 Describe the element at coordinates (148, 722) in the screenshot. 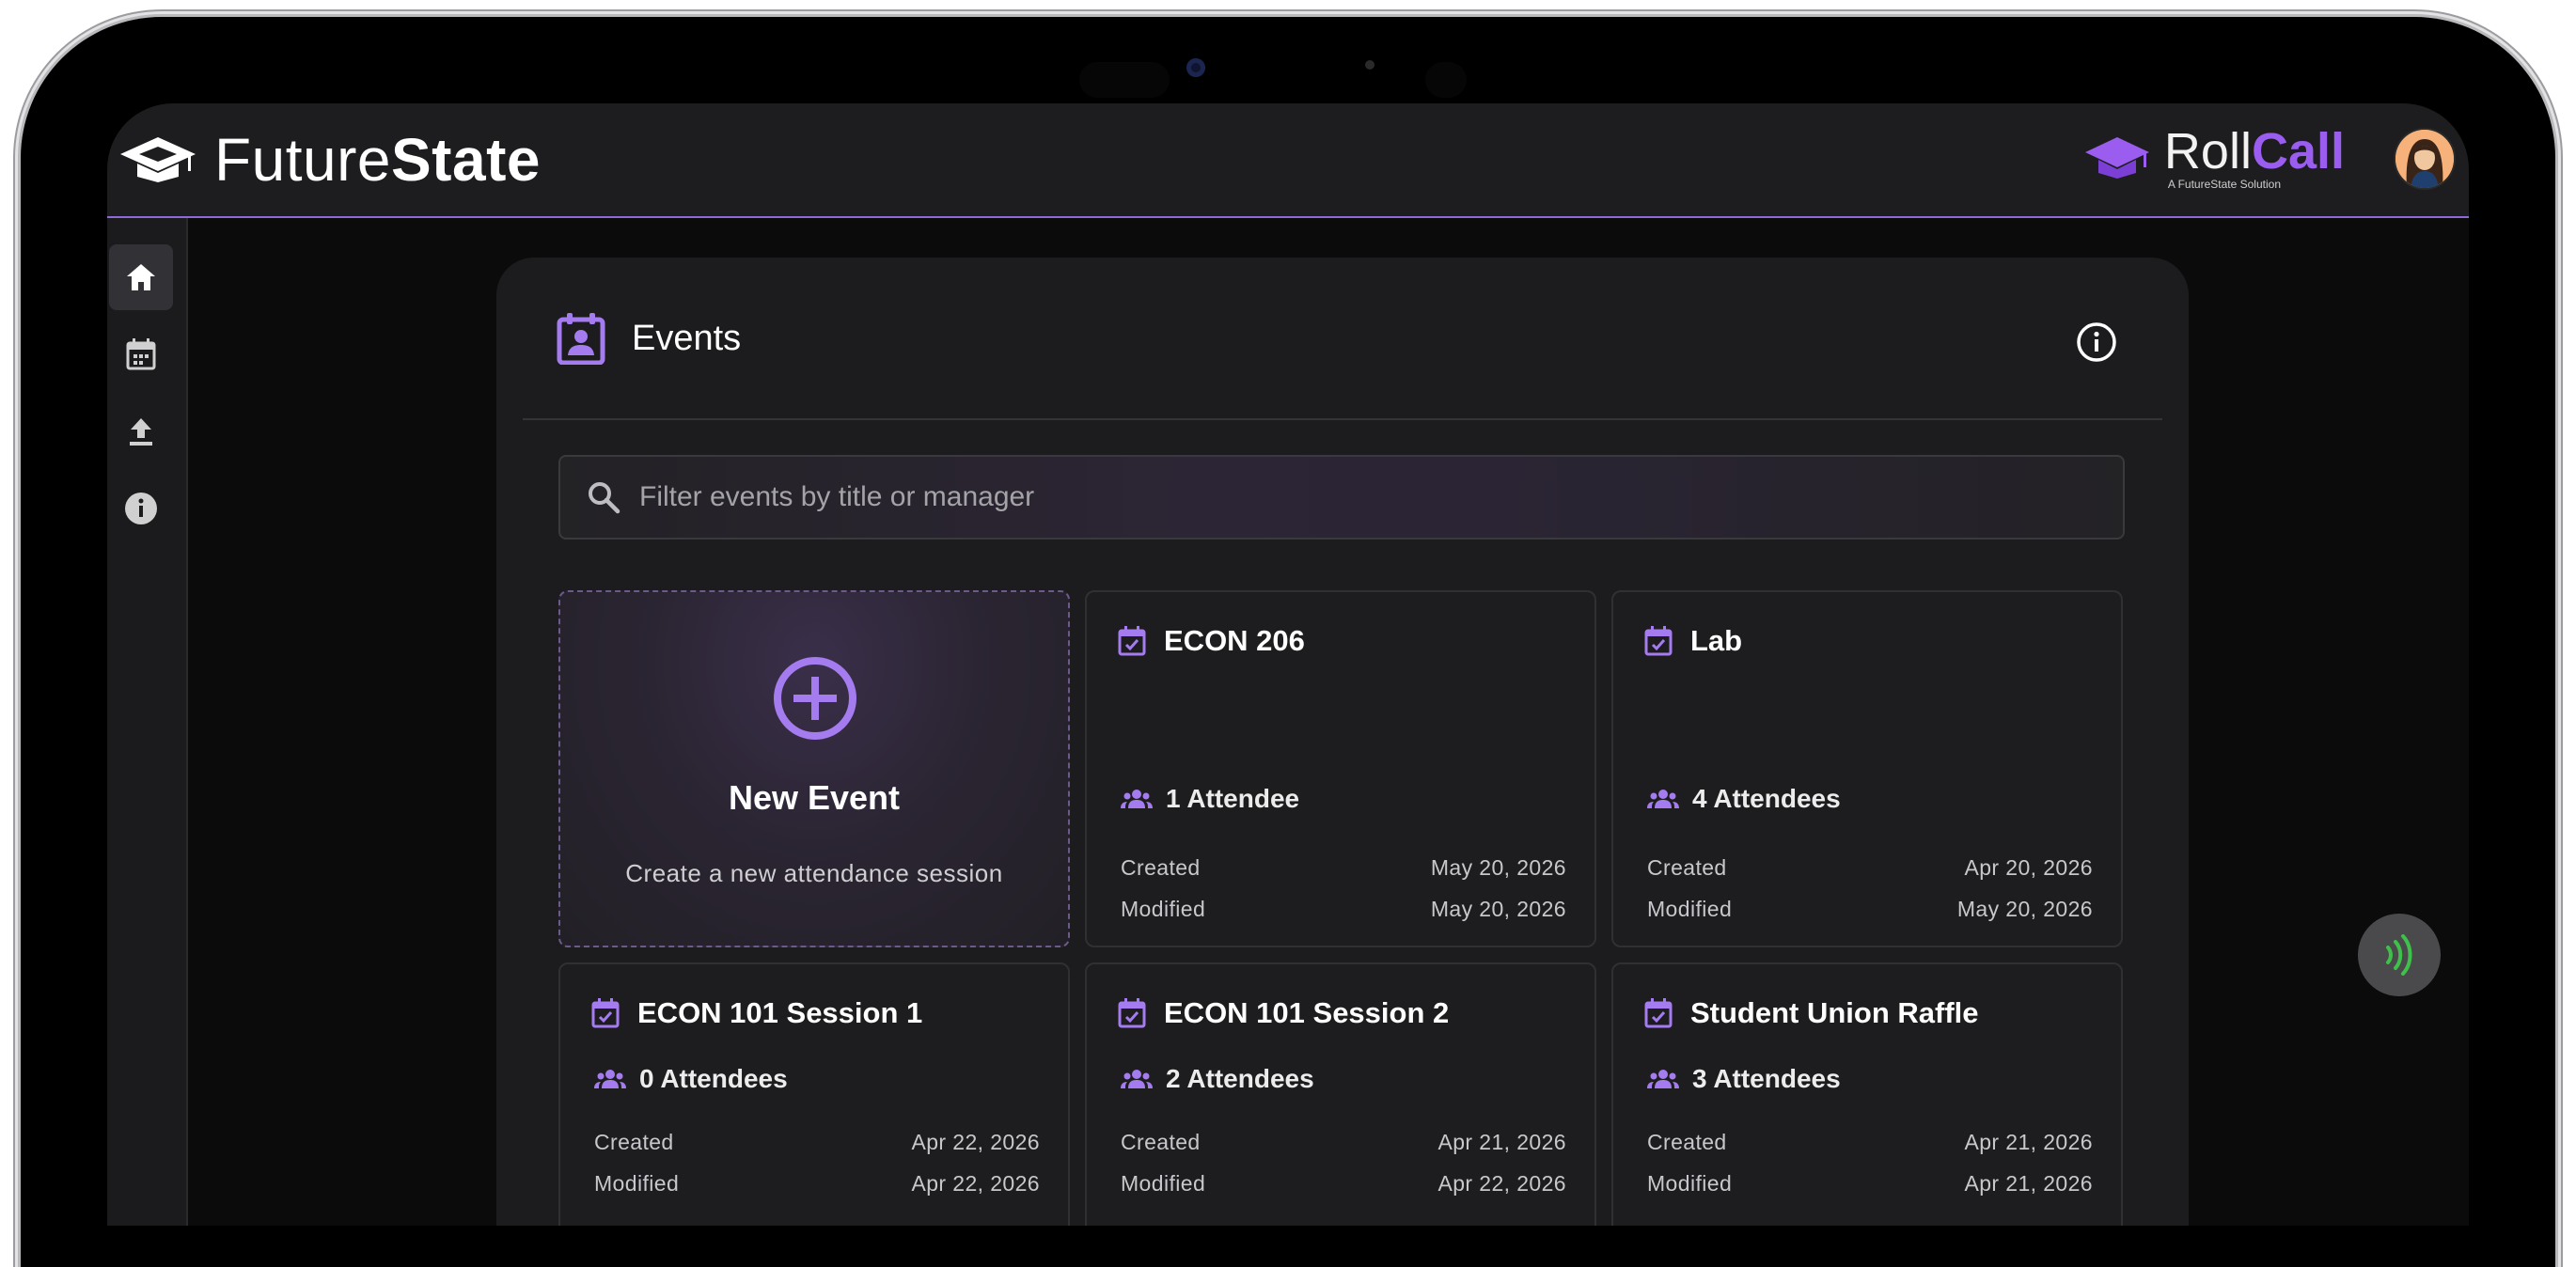

I see `sidebar` at that location.